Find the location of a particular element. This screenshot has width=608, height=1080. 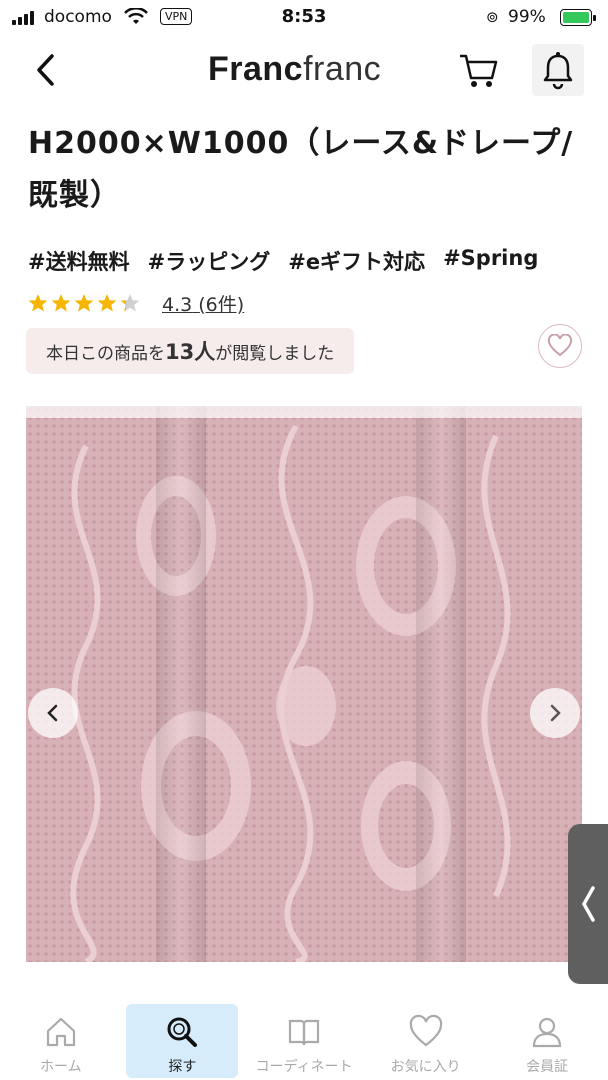

rating-link: 4.3 (6件) is located at coordinates (203, 303).